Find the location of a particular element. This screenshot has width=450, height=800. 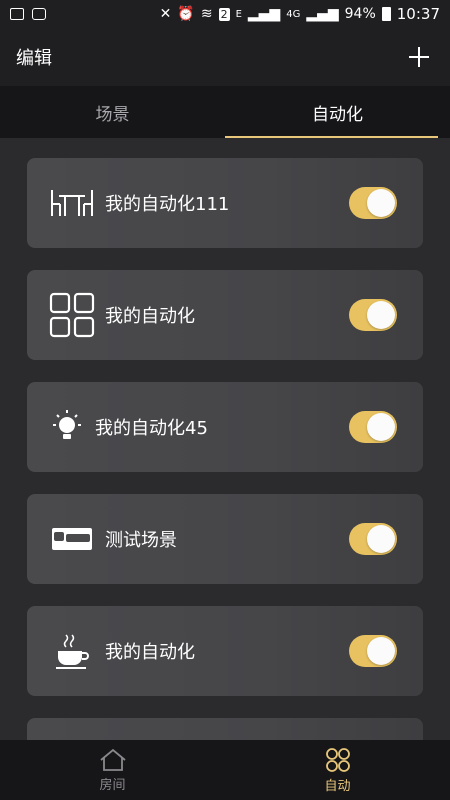

automation-card: 测试场景 is located at coordinates (225, 539).